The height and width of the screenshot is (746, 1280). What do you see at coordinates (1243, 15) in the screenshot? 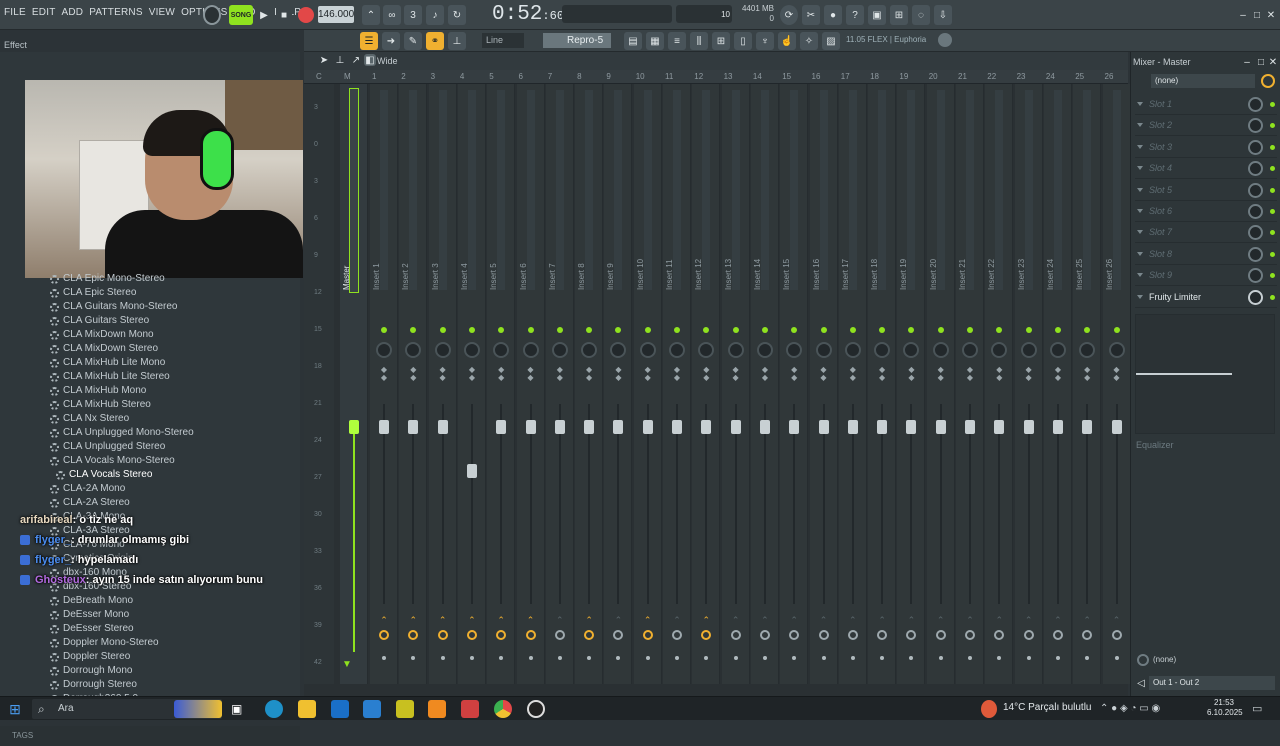
I see `minimize-icon: –` at bounding box center [1243, 15].